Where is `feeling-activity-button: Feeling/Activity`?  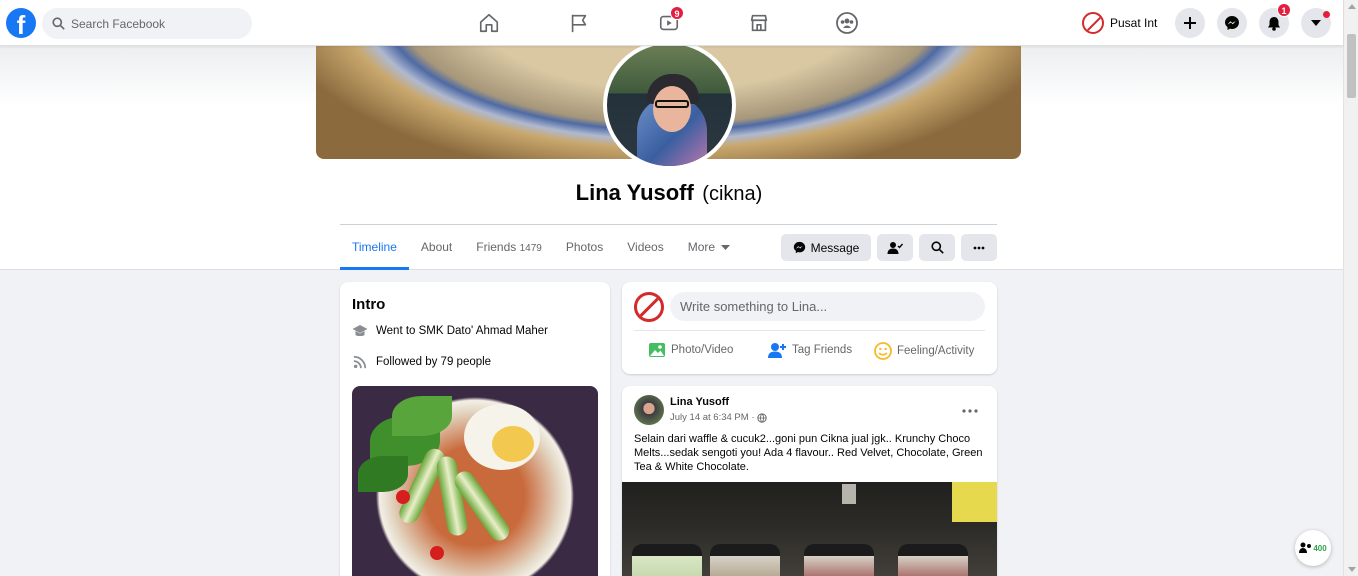
feeling-activity-button: Feeling/Activity is located at coordinates (924, 351).